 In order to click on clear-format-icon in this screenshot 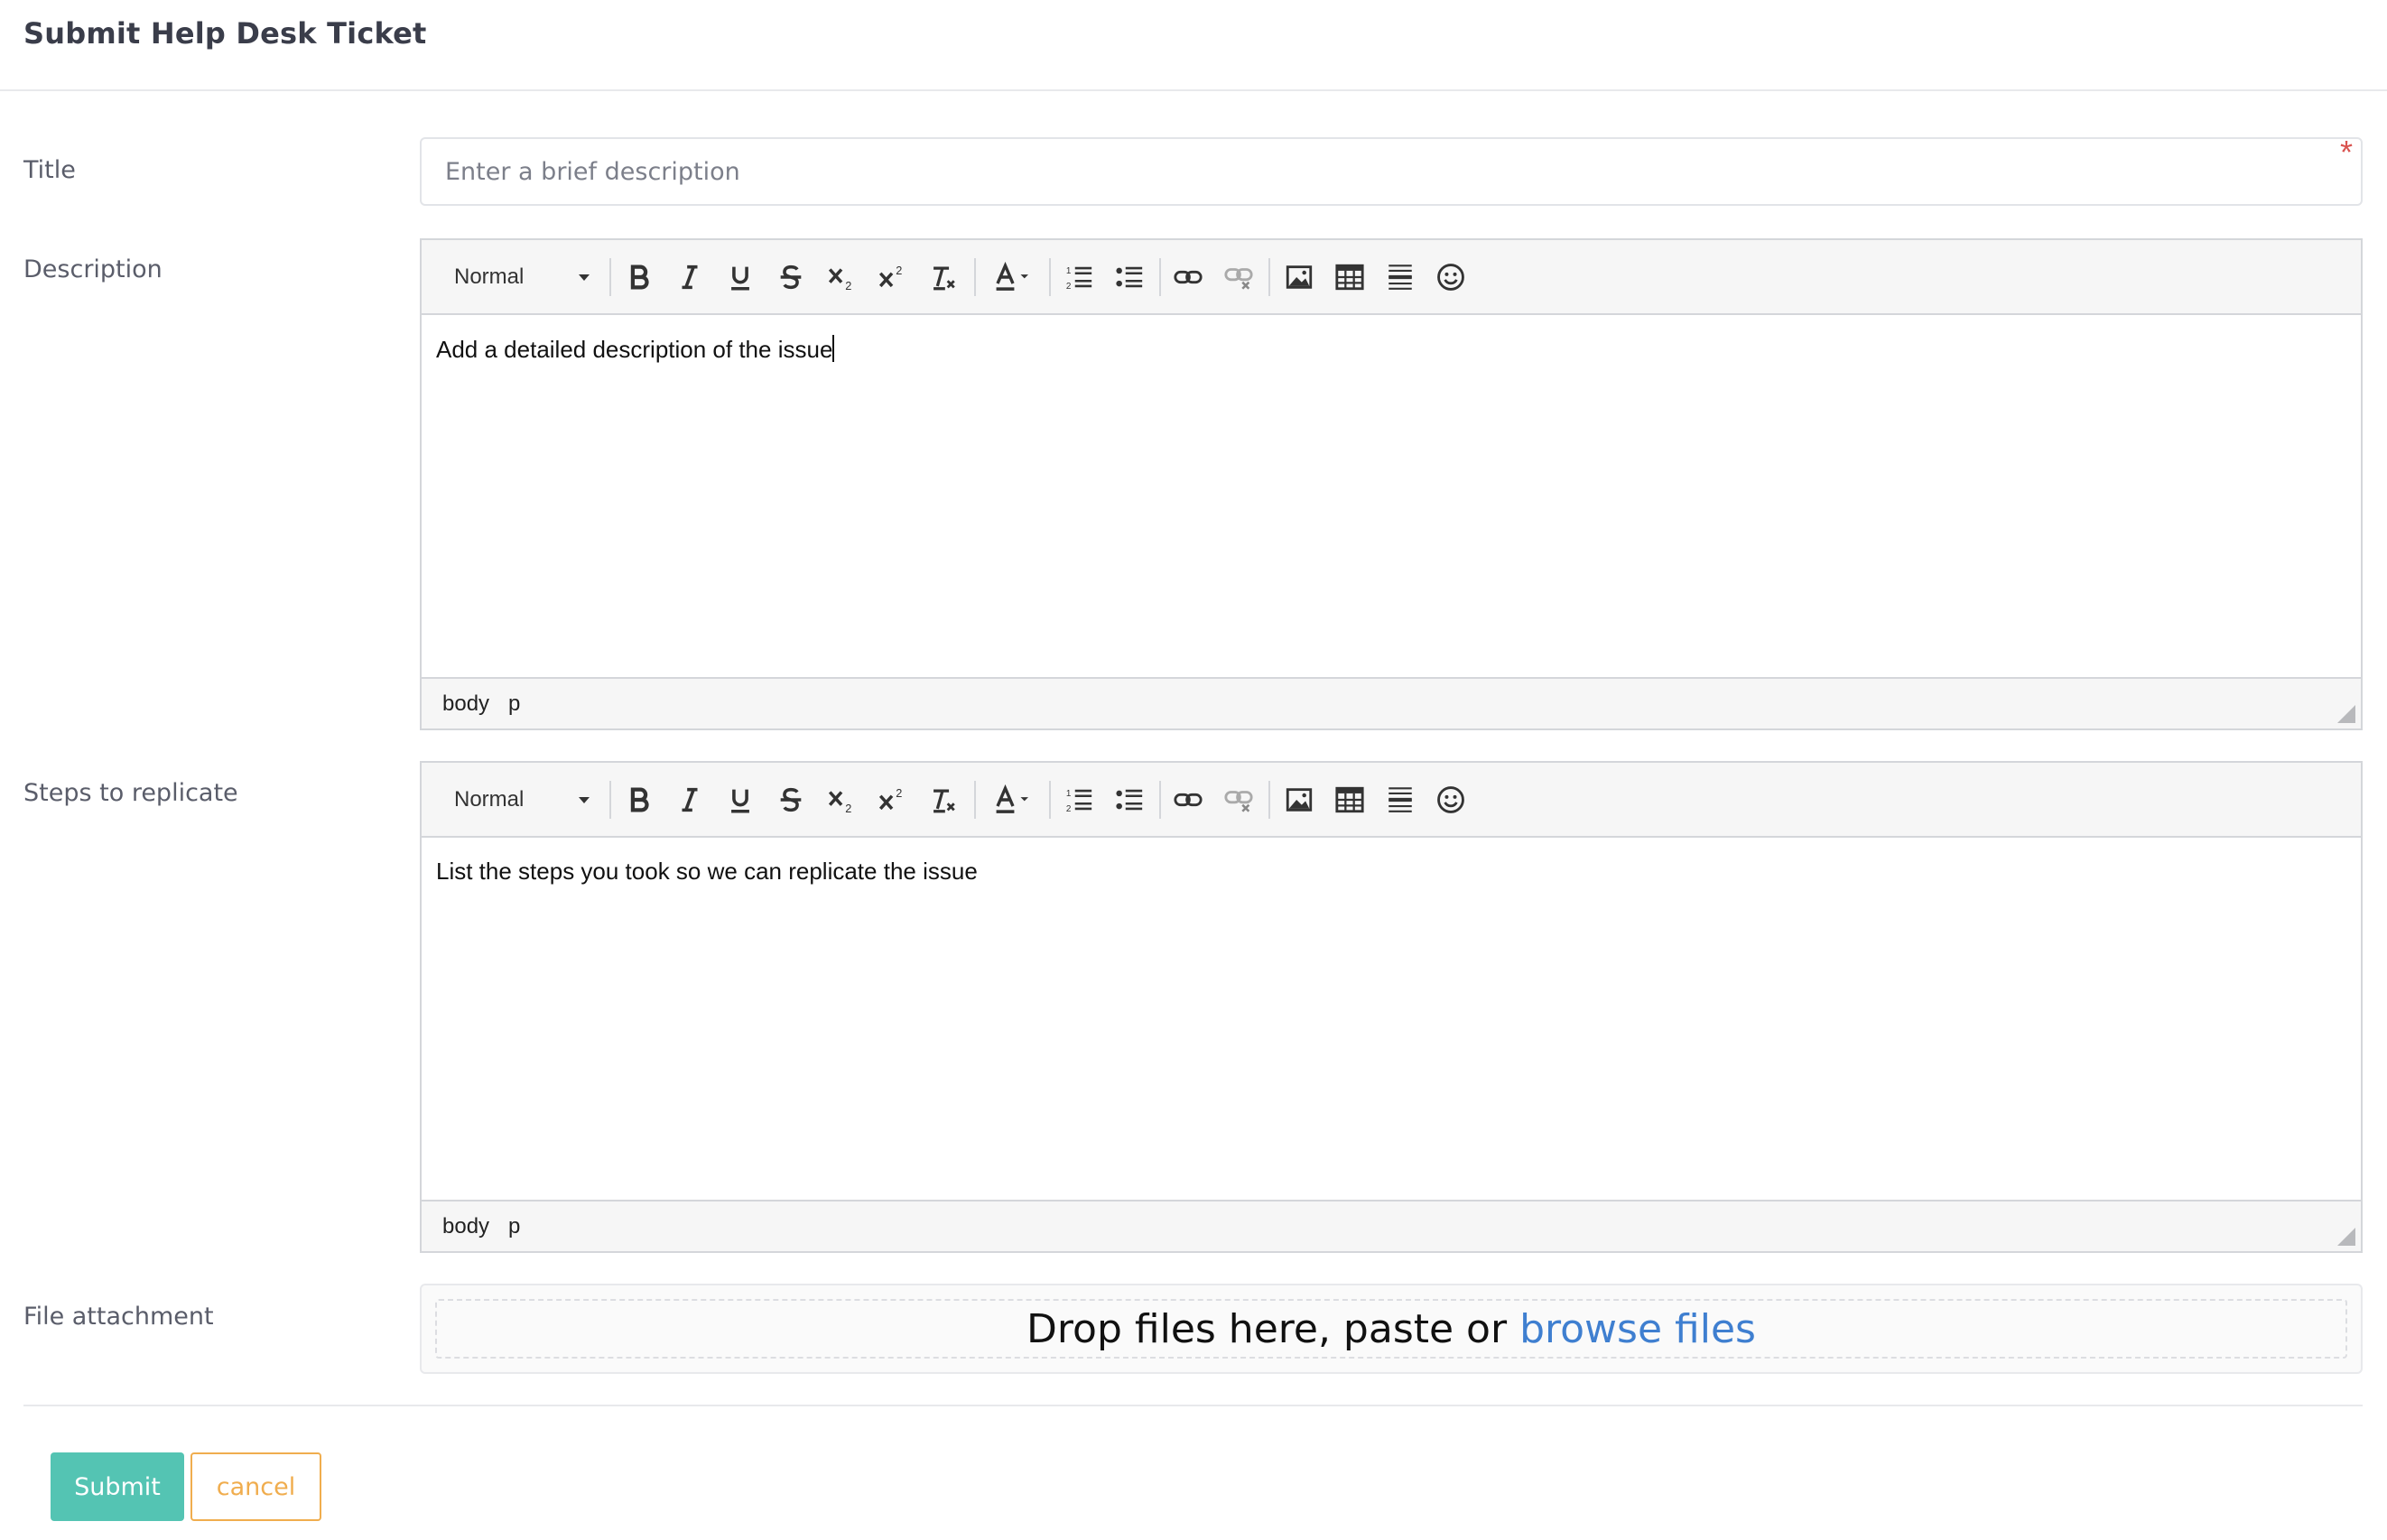, I will do `click(944, 278)`.